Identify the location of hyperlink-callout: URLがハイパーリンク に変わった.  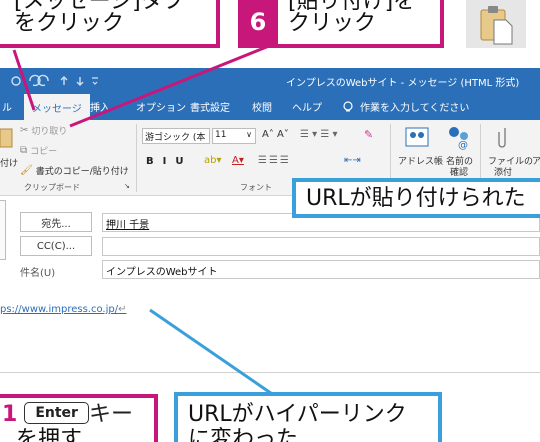
(308, 417).